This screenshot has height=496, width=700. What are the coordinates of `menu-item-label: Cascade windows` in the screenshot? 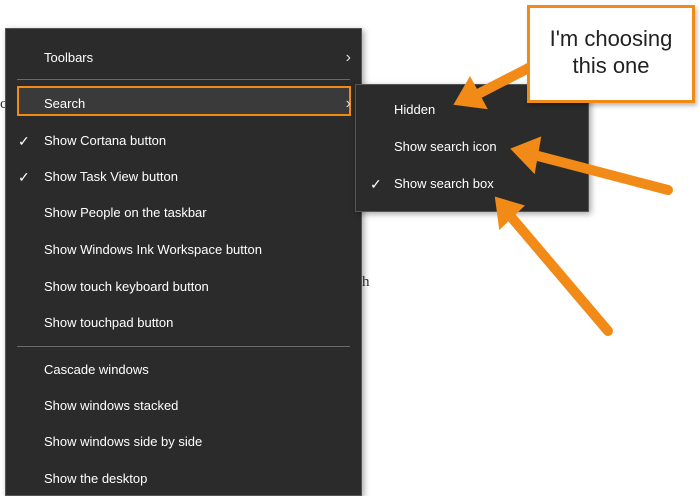 It's located at (96, 369).